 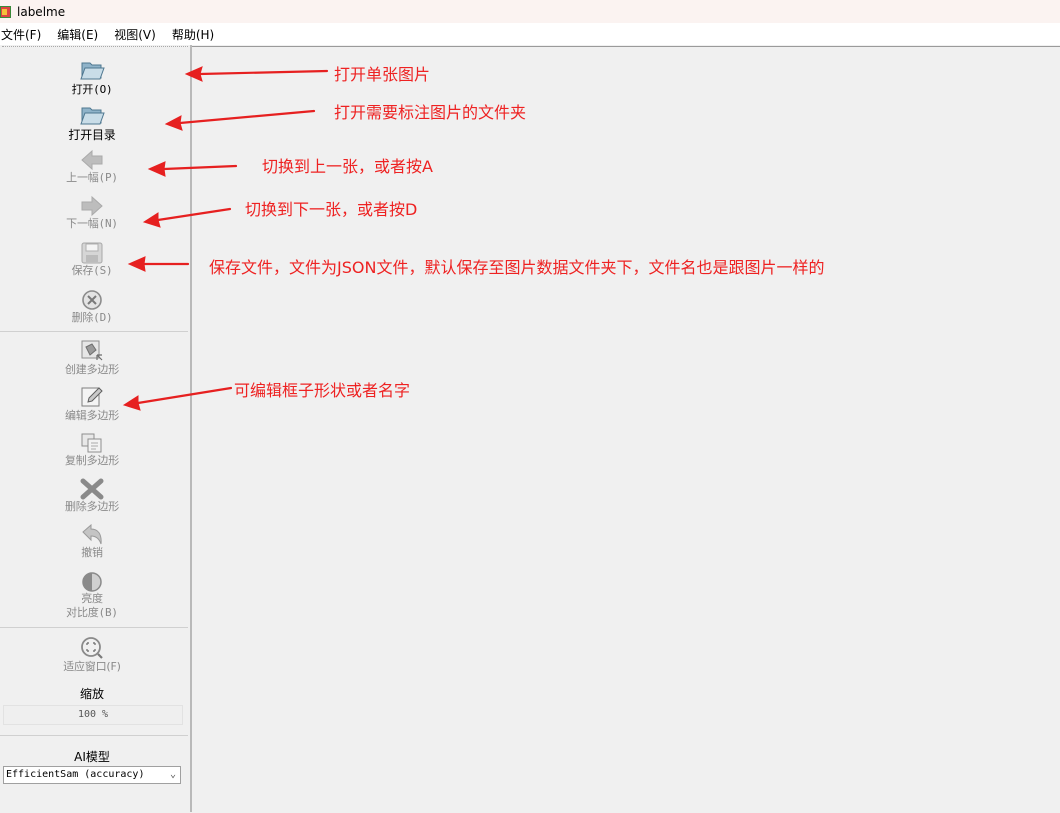 What do you see at coordinates (81, 34) in the screenshot?
I see `menu-edit: 编辑(E)` at bounding box center [81, 34].